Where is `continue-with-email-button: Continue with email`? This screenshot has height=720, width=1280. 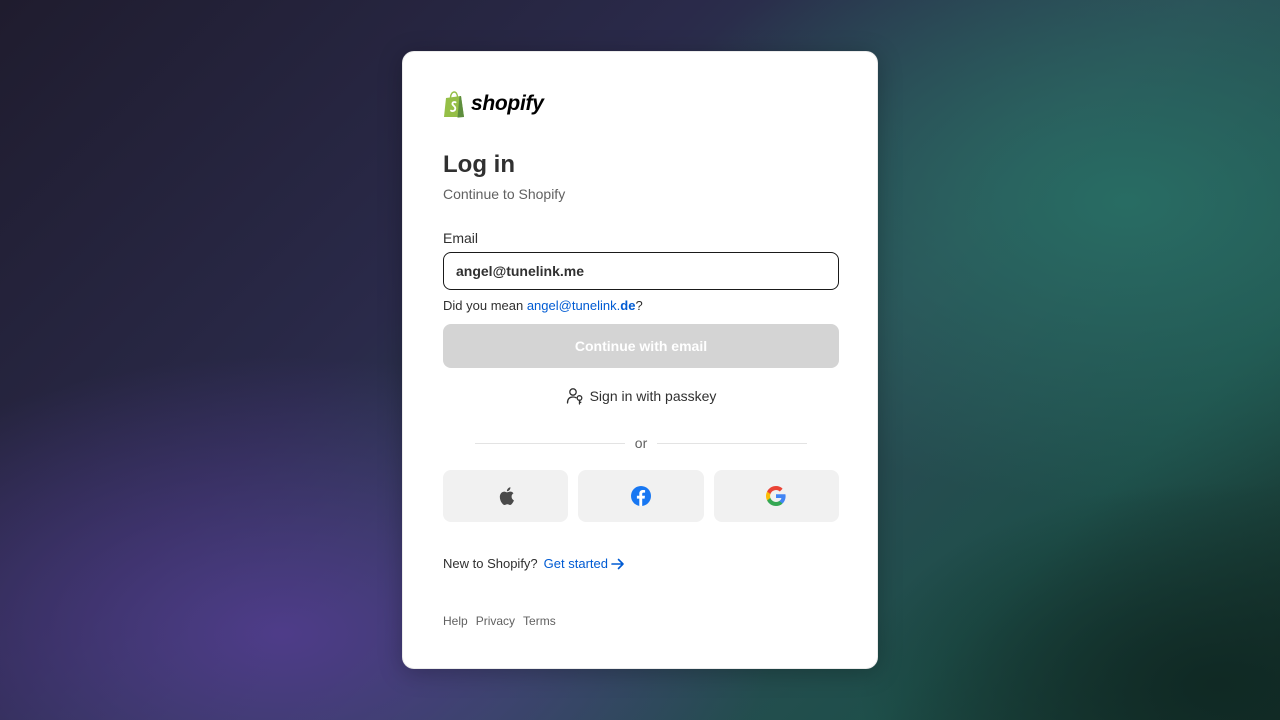
continue-with-email-button: Continue with email is located at coordinates (641, 346).